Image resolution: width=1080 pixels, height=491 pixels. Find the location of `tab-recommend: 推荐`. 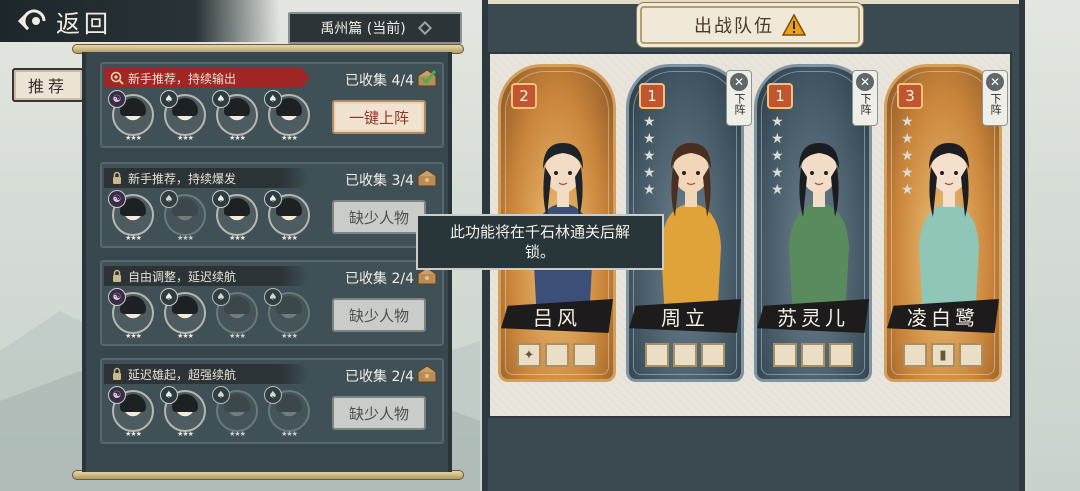

tab-recommend: 推荐 is located at coordinates (48, 85).